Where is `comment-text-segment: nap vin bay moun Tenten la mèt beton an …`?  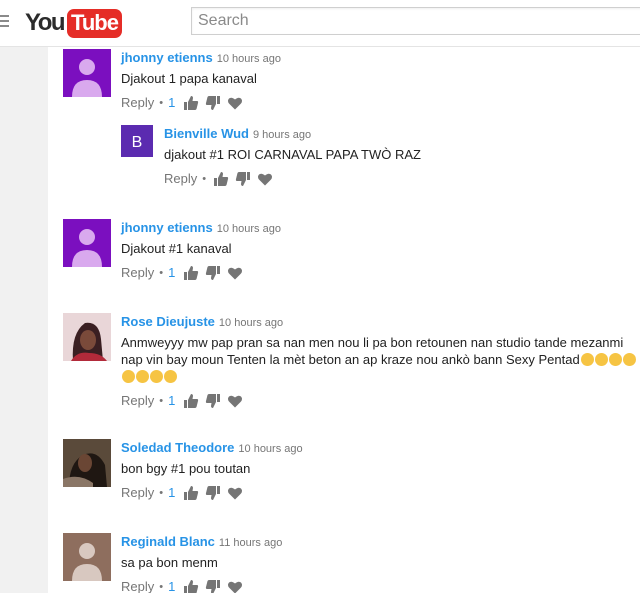
comment-text-segment: nap vin bay moun Tenten la mèt beton an … is located at coordinates (350, 359).